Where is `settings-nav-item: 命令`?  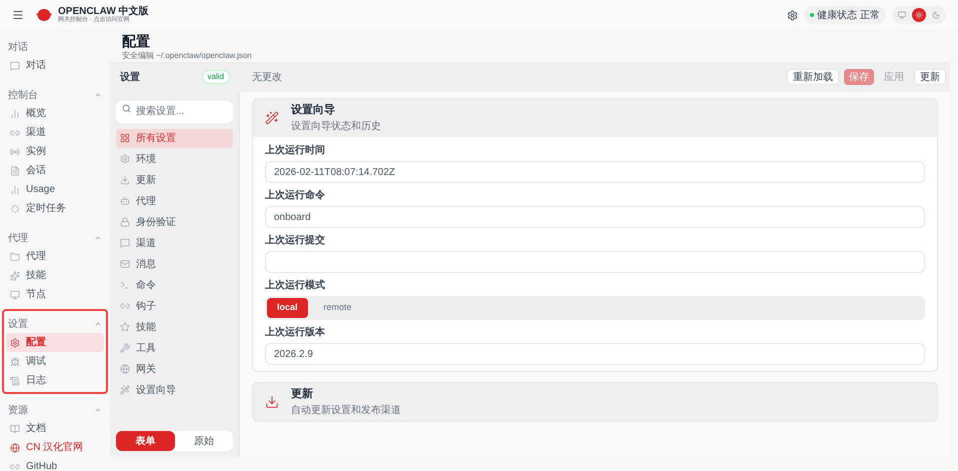 settings-nav-item: 命令 is located at coordinates (174, 285).